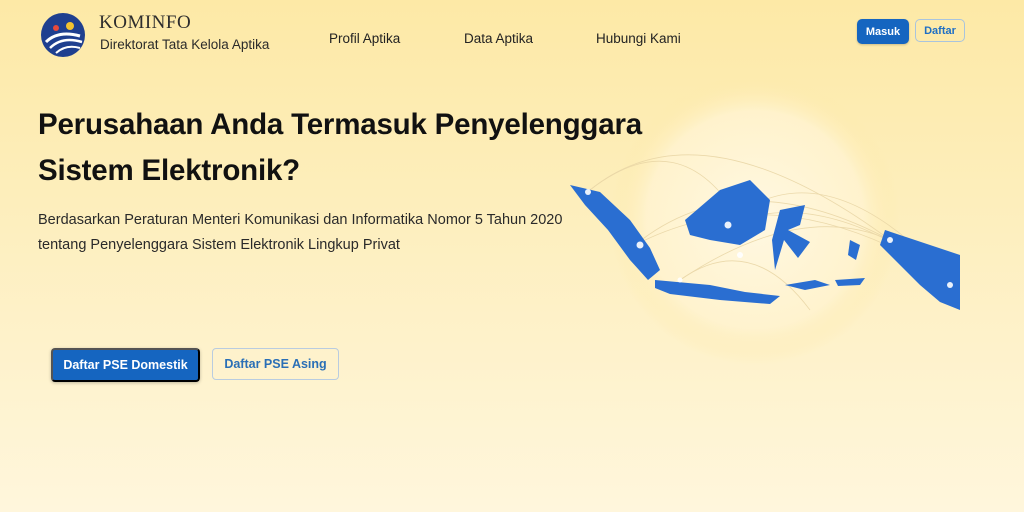  Describe the element at coordinates (185, 44) in the screenshot. I see `brand-subtitle: Direktorat Tata Kelola Aptika` at that location.